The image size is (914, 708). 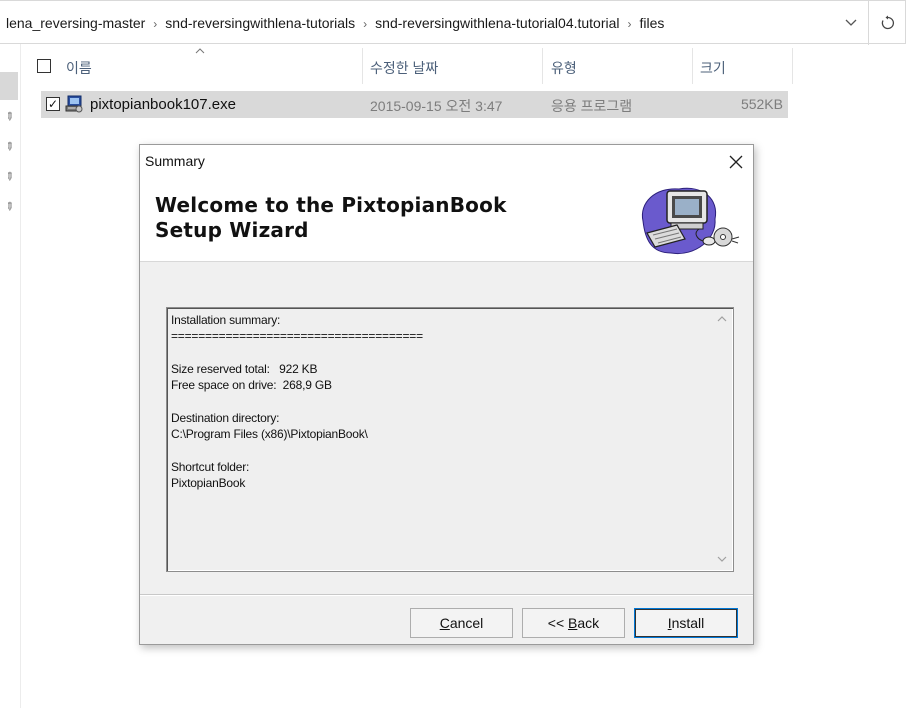 What do you see at coordinates (10, 376) in the screenshot?
I see `navigation-pane: ✎ ✎ ✎ ✎` at bounding box center [10, 376].